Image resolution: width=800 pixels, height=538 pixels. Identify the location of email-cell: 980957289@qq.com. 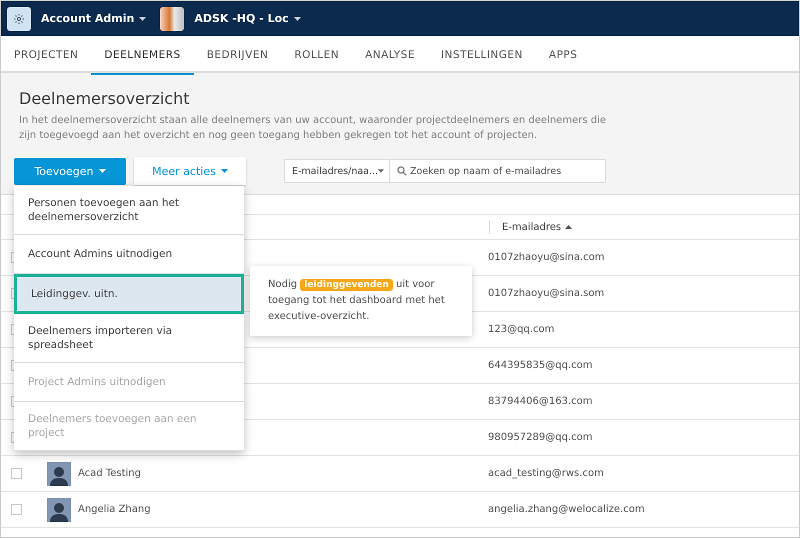
(540, 437).